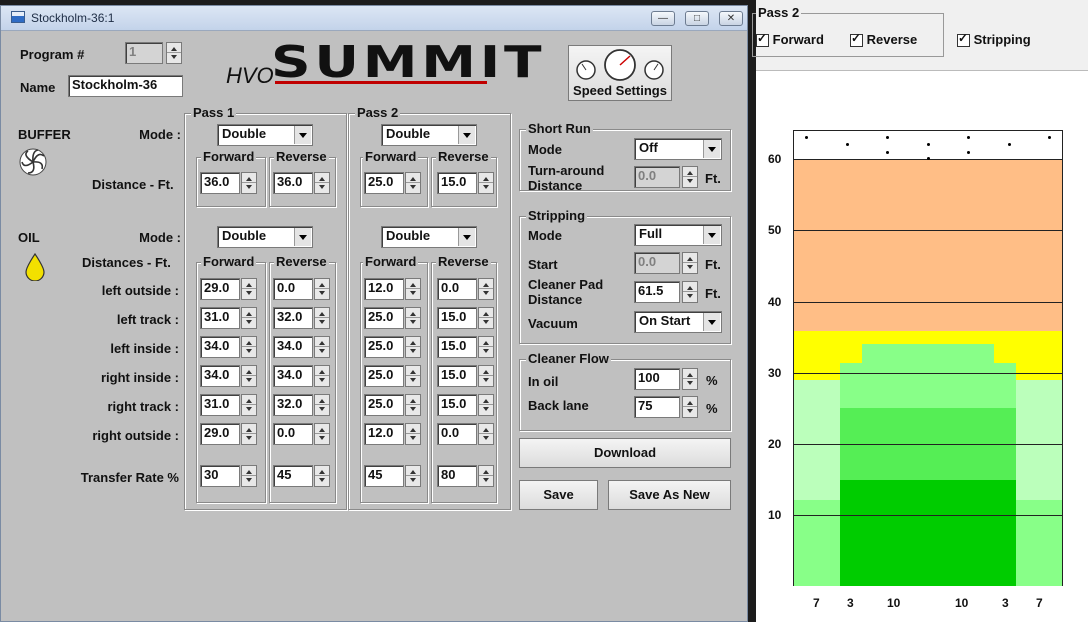 The height and width of the screenshot is (622, 1088). Describe the element at coordinates (678, 322) in the screenshot. I see `vacuum-select: On Start` at that location.